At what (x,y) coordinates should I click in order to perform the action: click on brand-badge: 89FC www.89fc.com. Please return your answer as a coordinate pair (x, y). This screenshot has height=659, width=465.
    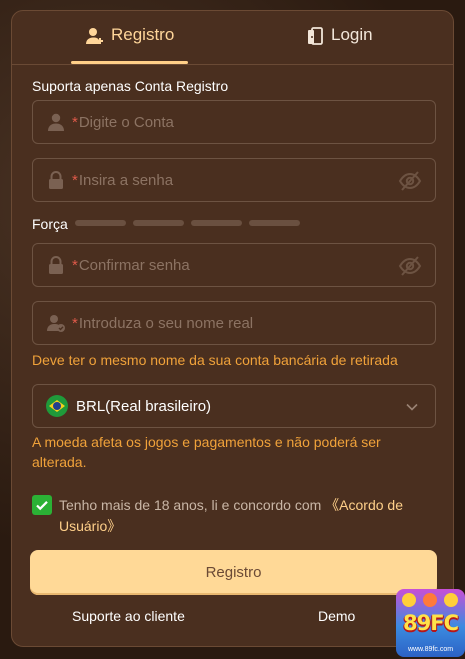
    Looking at the image, I should click on (430, 623).